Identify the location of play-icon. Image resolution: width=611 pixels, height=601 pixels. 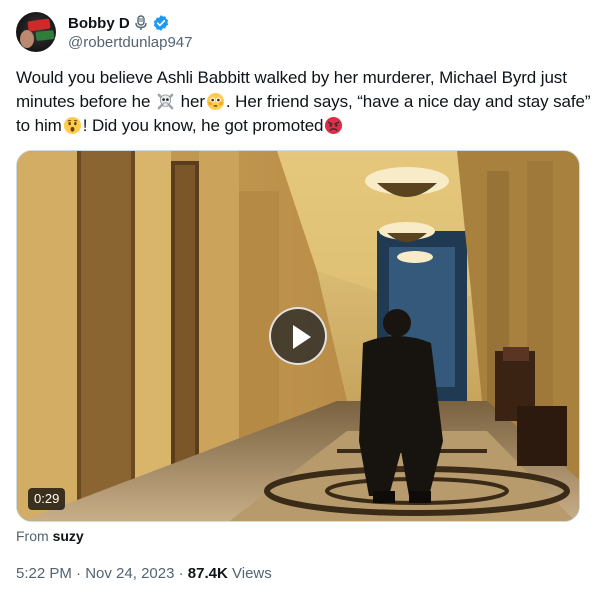
(302, 337).